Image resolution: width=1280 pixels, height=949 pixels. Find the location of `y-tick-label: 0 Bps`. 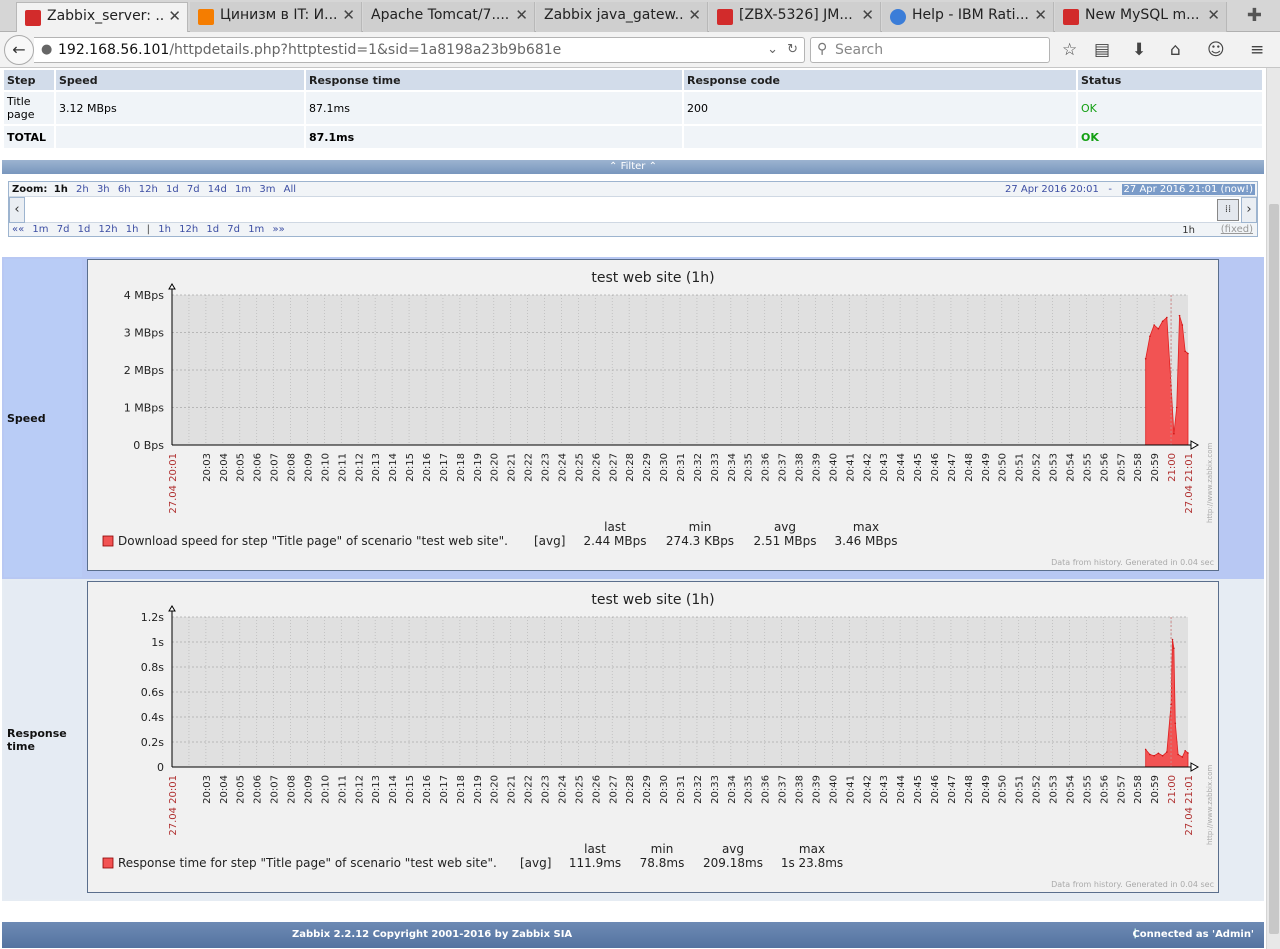

y-tick-label: 0 Bps is located at coordinates (148, 445).